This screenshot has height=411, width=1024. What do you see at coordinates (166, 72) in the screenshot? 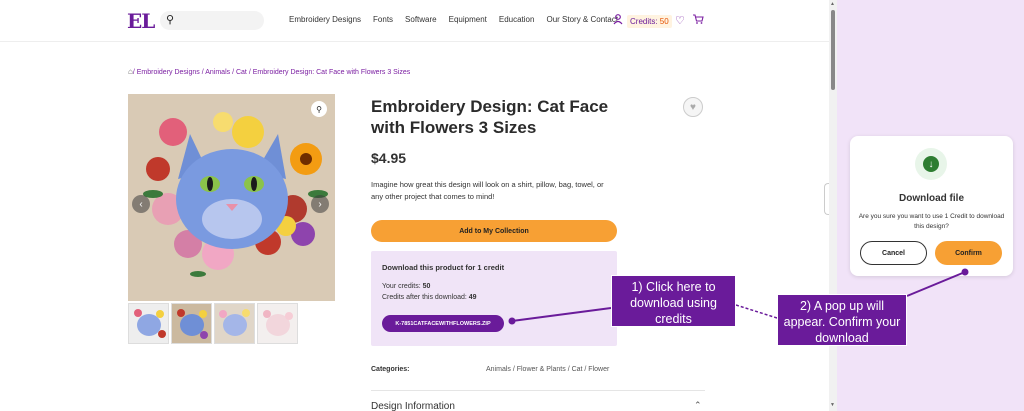
I see `breadcrumb-embroidery-designs: / Embroidery Designs` at bounding box center [166, 72].